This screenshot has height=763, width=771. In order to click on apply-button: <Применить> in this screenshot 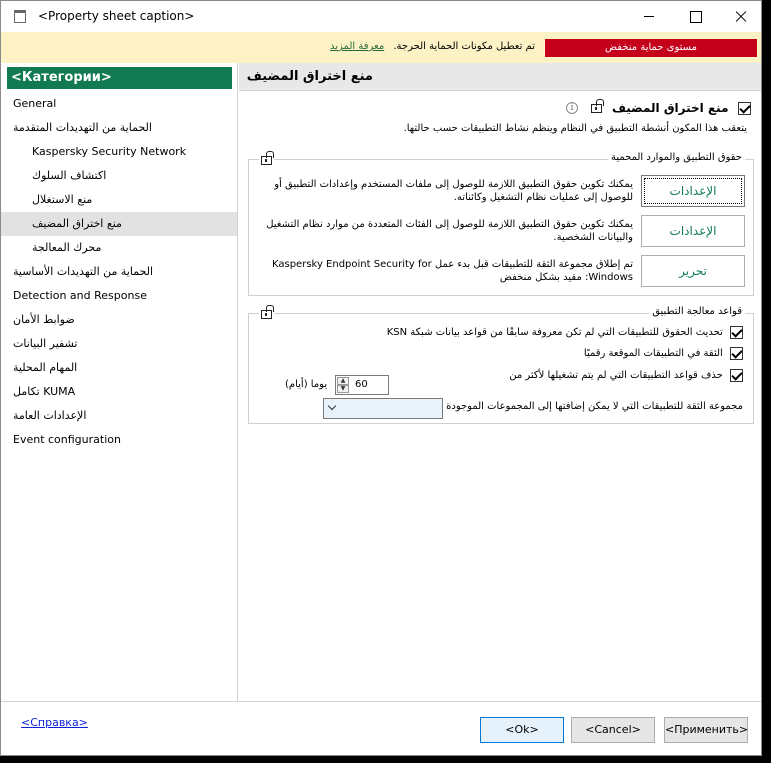, I will do `click(706, 730)`.